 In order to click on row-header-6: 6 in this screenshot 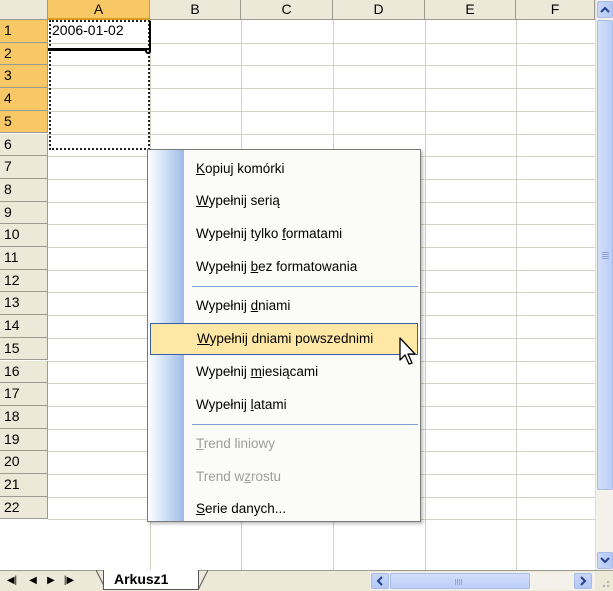, I will do `click(24, 145)`.